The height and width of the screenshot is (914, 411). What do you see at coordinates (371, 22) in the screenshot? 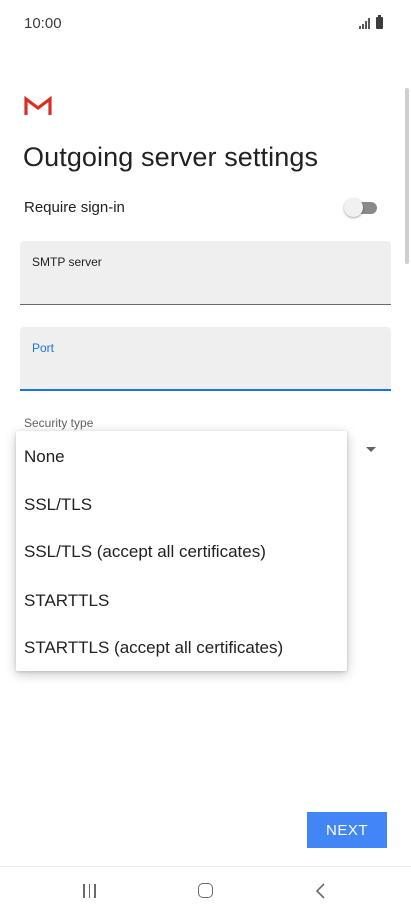
I see `status-icons` at bounding box center [371, 22].